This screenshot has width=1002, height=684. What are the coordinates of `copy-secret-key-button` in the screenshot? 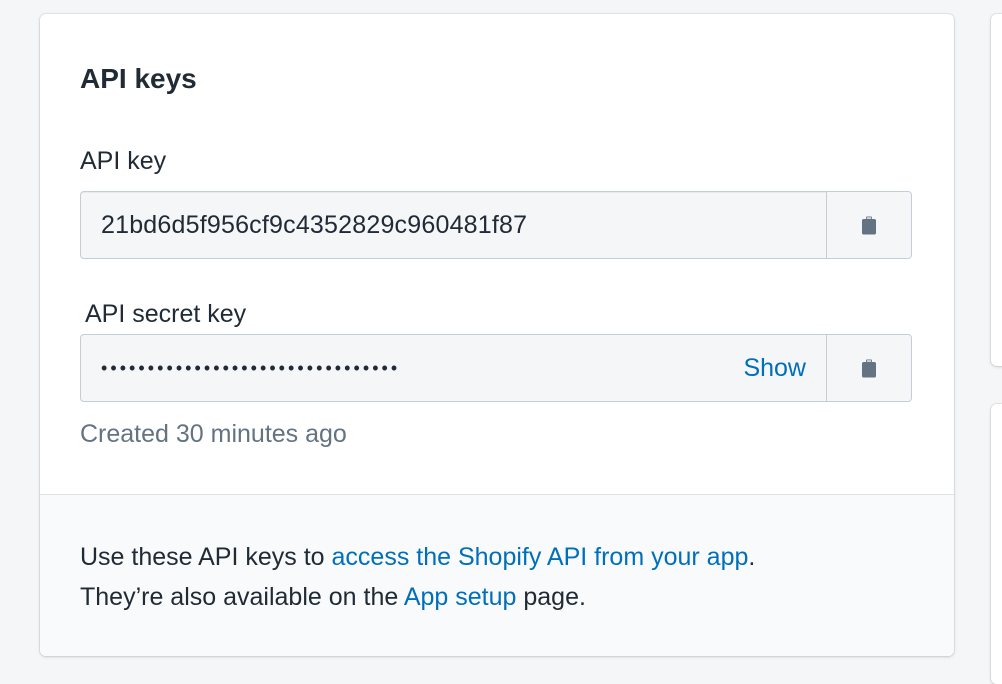 It's located at (868, 368).